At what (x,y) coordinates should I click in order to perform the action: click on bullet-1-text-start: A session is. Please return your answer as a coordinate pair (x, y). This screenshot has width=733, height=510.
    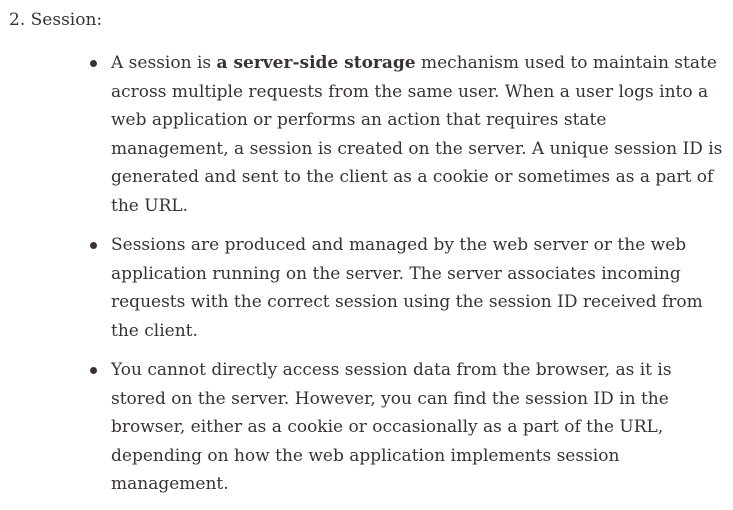
    Looking at the image, I should click on (164, 63).